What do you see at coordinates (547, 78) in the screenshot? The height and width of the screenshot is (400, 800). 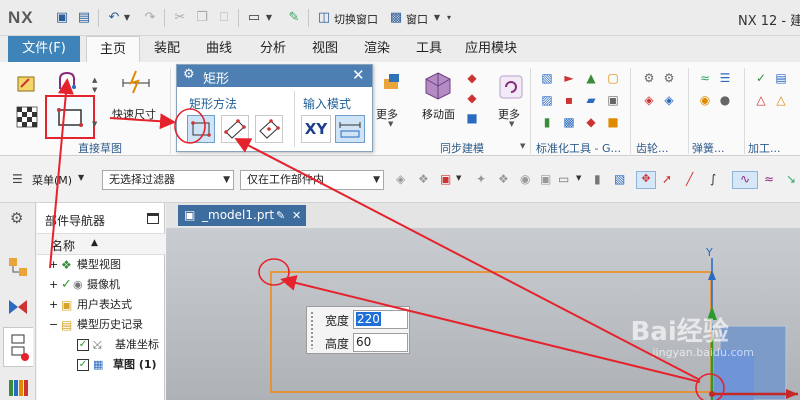 I see `std-tool-icon: ▧` at bounding box center [547, 78].